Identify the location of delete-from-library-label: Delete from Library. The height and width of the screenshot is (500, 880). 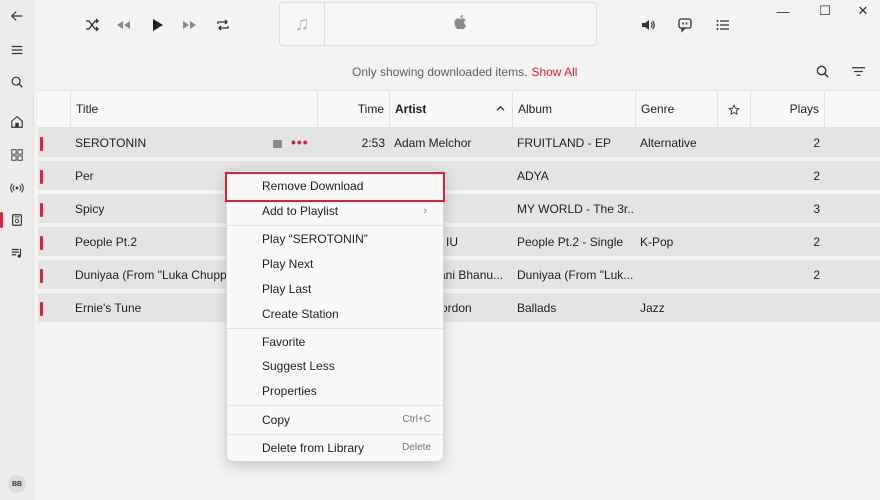
(313, 448).